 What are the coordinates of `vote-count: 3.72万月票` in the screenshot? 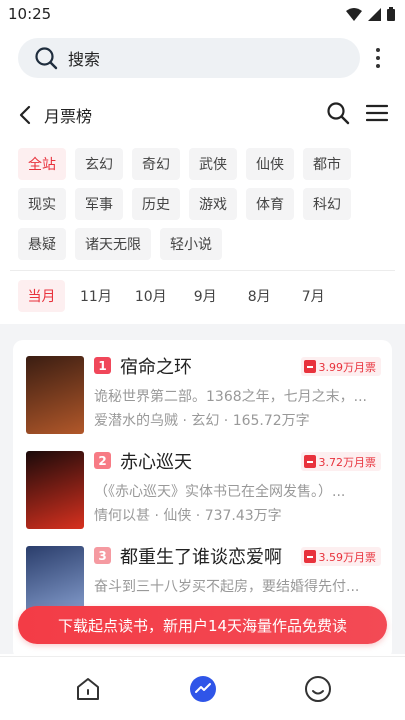 It's located at (347, 462).